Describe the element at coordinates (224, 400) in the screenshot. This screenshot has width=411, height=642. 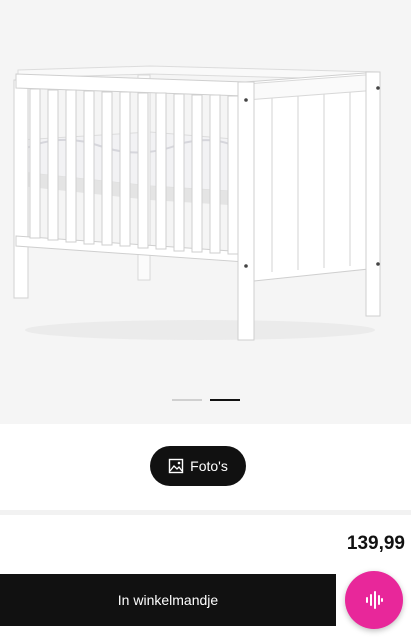
I see `carousel-dot-active` at that location.